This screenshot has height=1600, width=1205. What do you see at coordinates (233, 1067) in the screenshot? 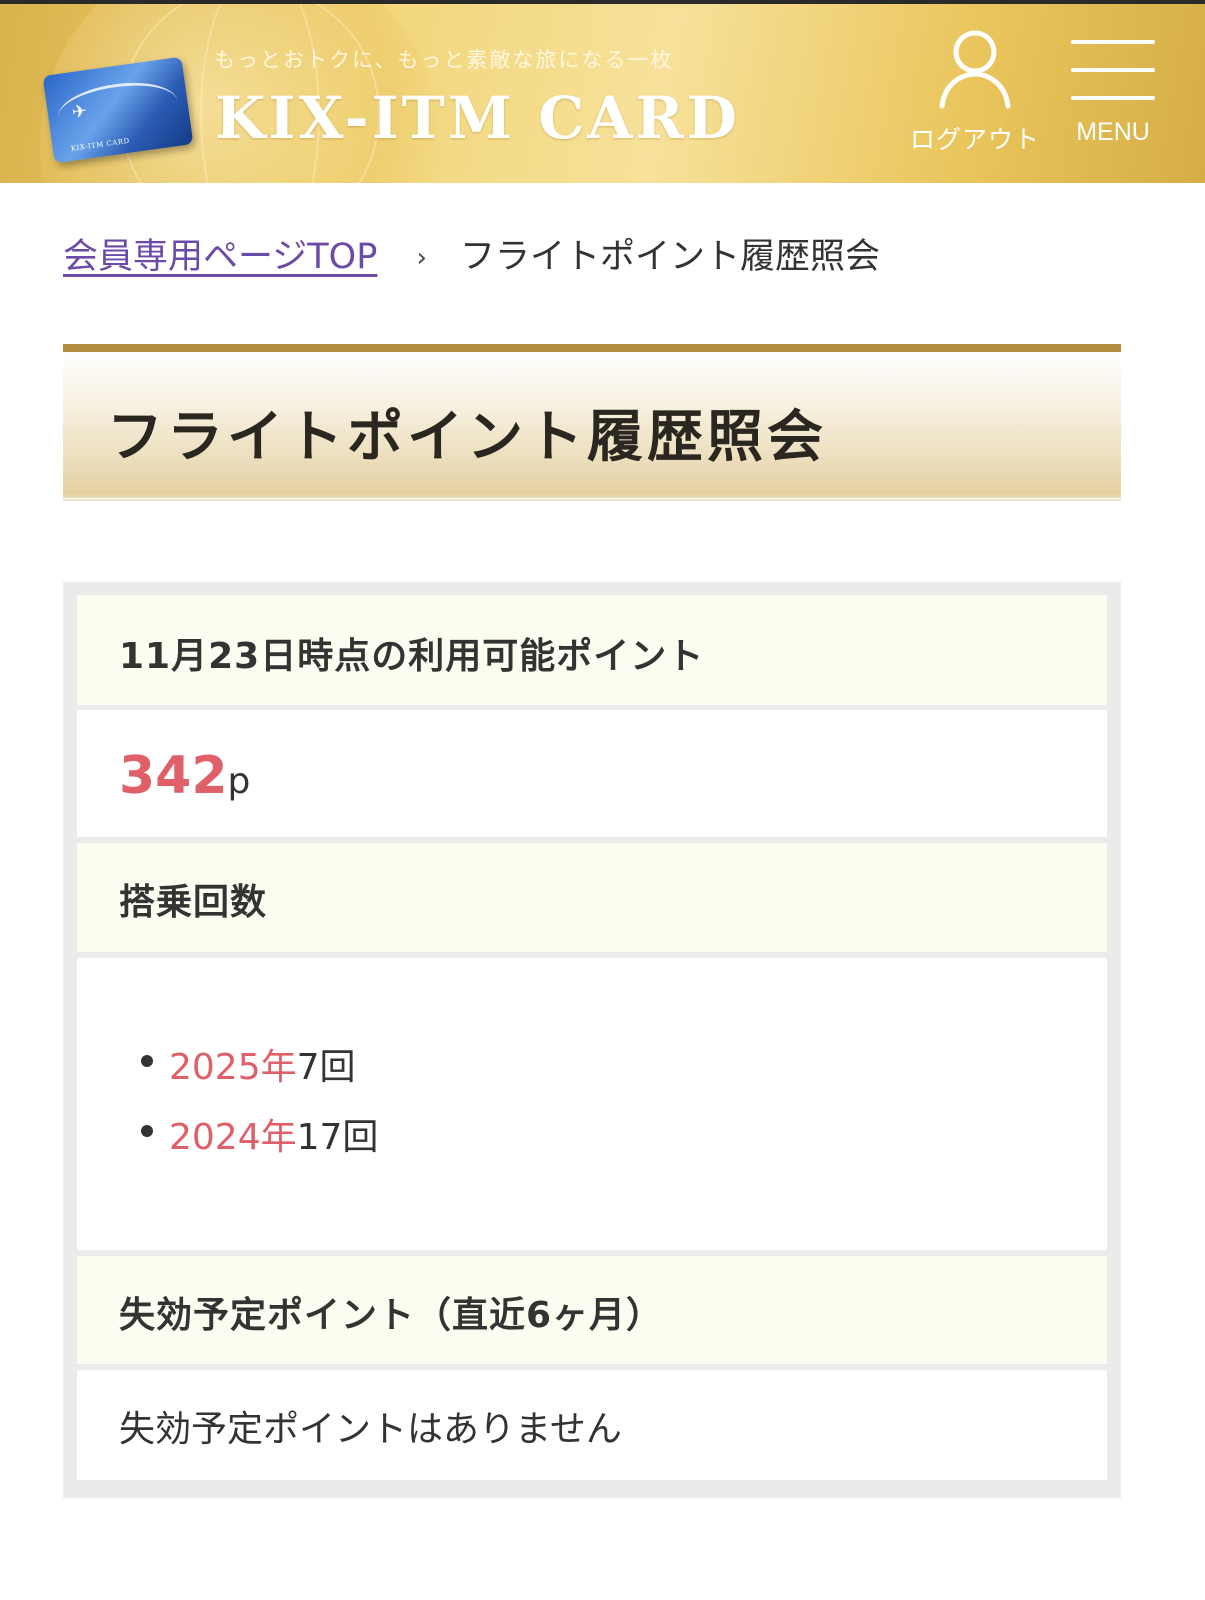
I see `ride-year: 2025年` at bounding box center [233, 1067].